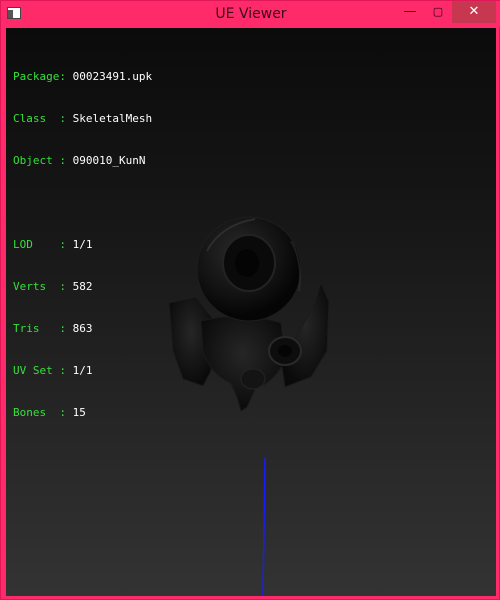  I want to click on skeletal-mesh-render, so click(249, 313).